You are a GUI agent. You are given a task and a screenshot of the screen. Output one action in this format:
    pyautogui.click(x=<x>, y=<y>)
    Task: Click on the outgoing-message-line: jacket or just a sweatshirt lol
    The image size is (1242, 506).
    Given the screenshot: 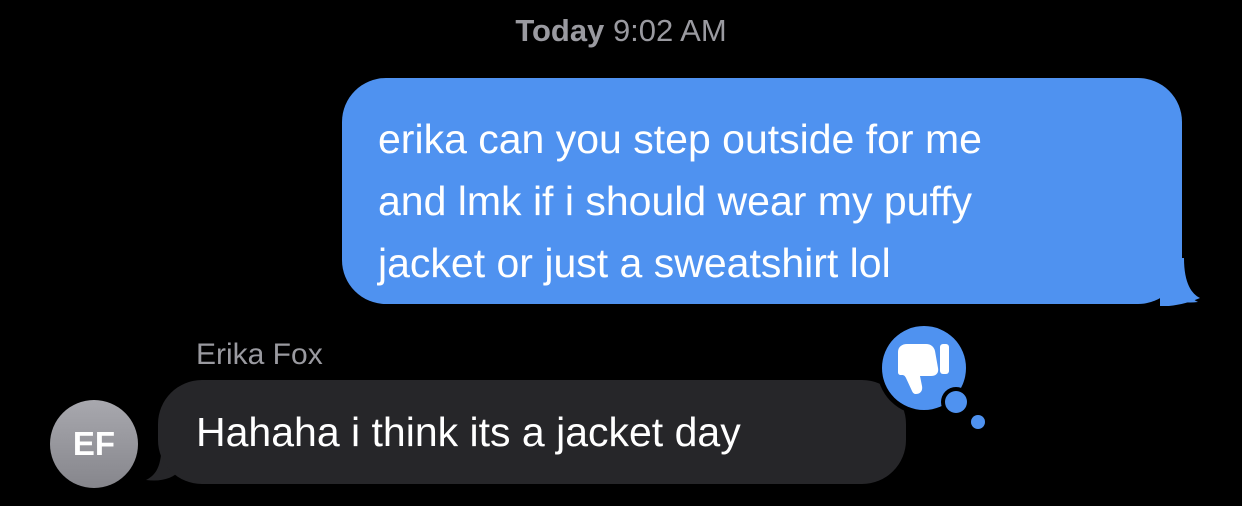 What is the action you would take?
    pyautogui.click(x=634, y=263)
    